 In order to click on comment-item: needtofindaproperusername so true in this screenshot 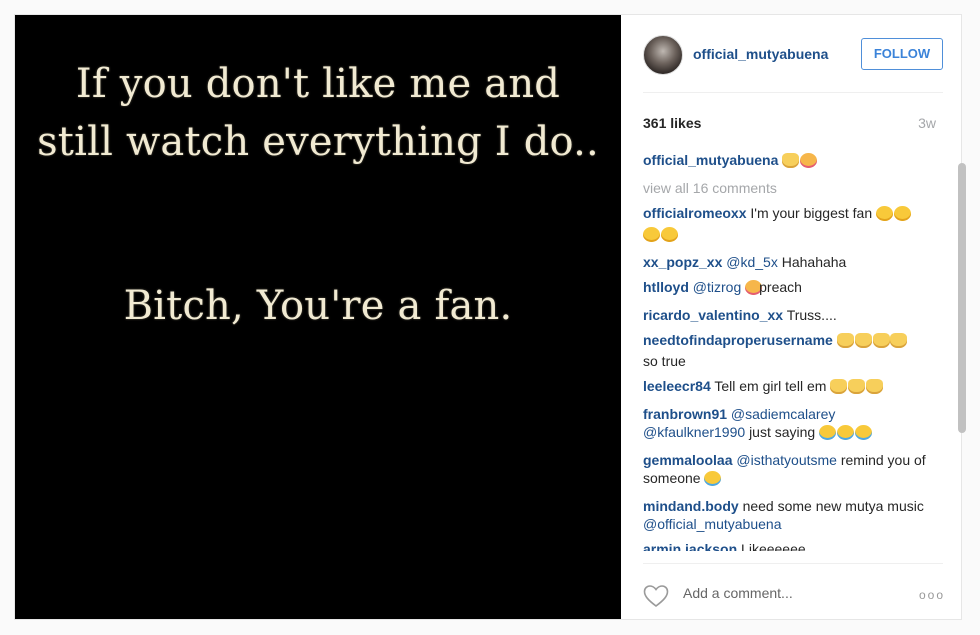, I will do `click(790, 350)`.